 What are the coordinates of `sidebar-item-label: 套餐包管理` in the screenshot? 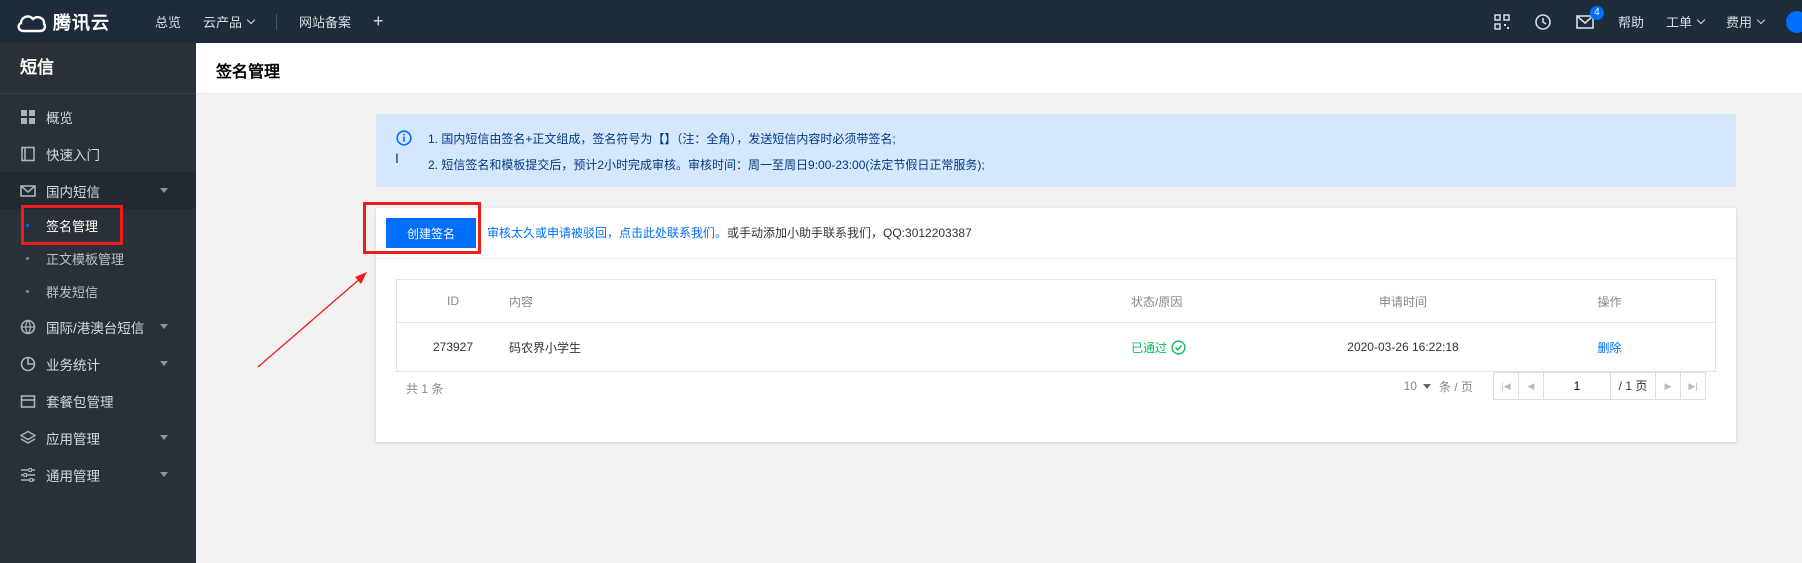 It's located at (80, 402).